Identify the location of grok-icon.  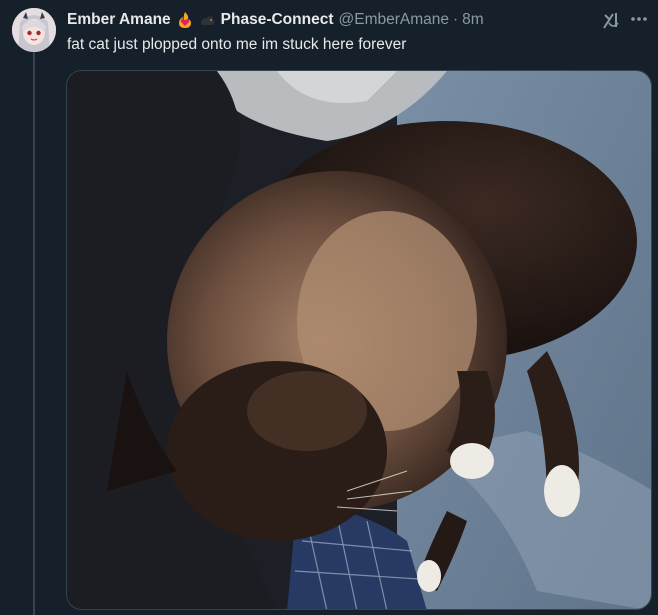
(612, 20).